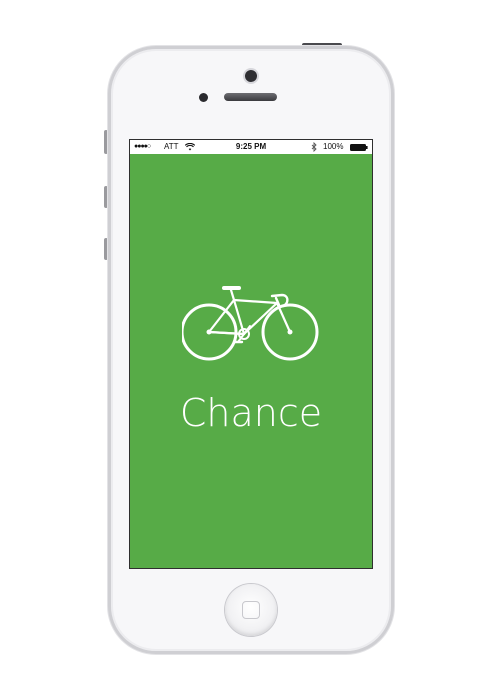 This screenshot has width=500, height=700. I want to click on home-button, so click(251, 610).